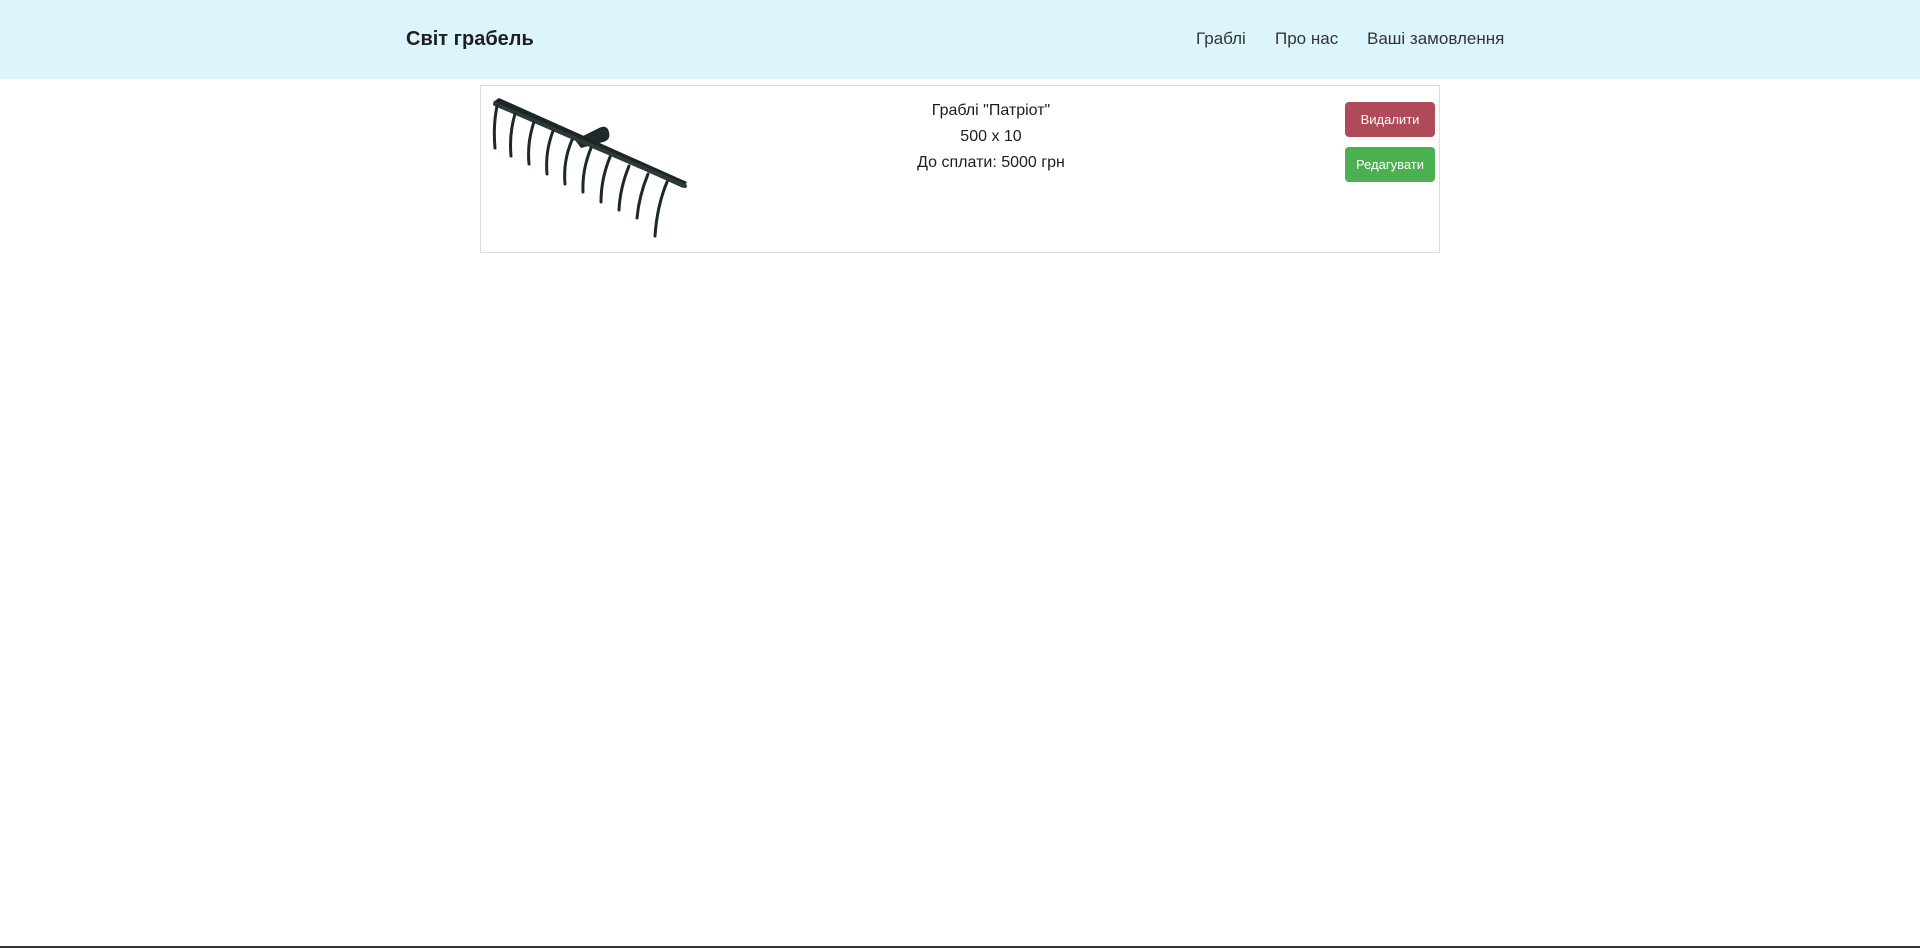  I want to click on product-dimensions: 500 x 10, so click(991, 136).